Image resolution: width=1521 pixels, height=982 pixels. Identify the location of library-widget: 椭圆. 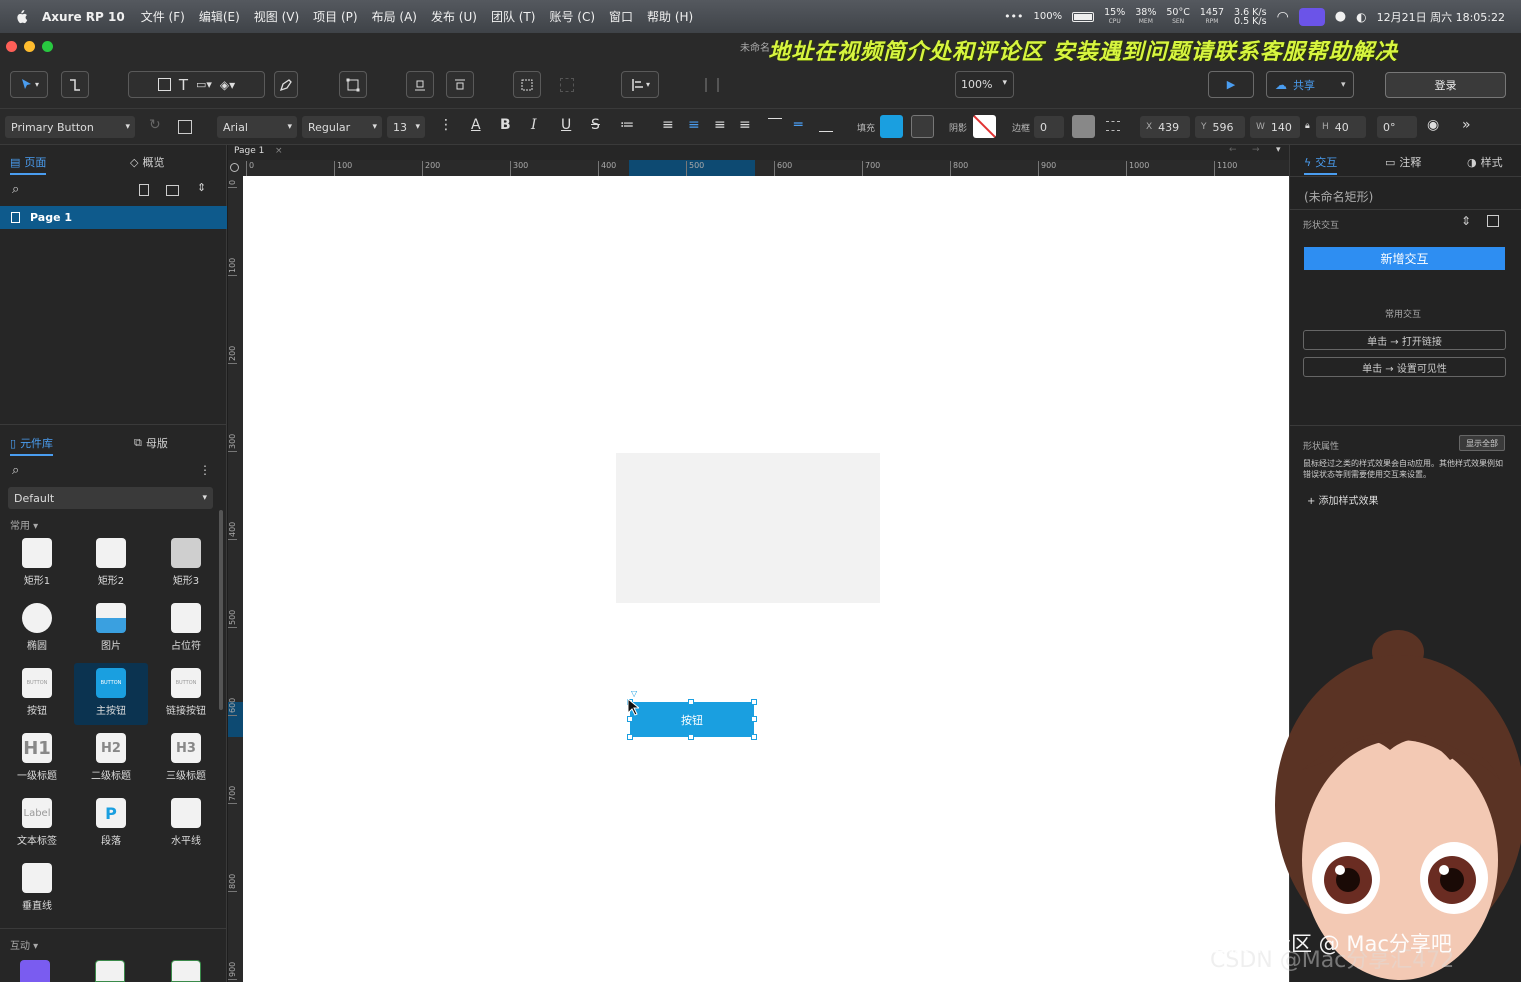
(37, 629).